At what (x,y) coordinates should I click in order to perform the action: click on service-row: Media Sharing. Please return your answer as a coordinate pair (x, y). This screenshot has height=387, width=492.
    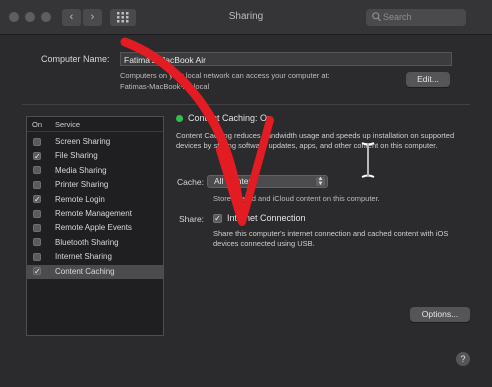
    Looking at the image, I should click on (95, 171).